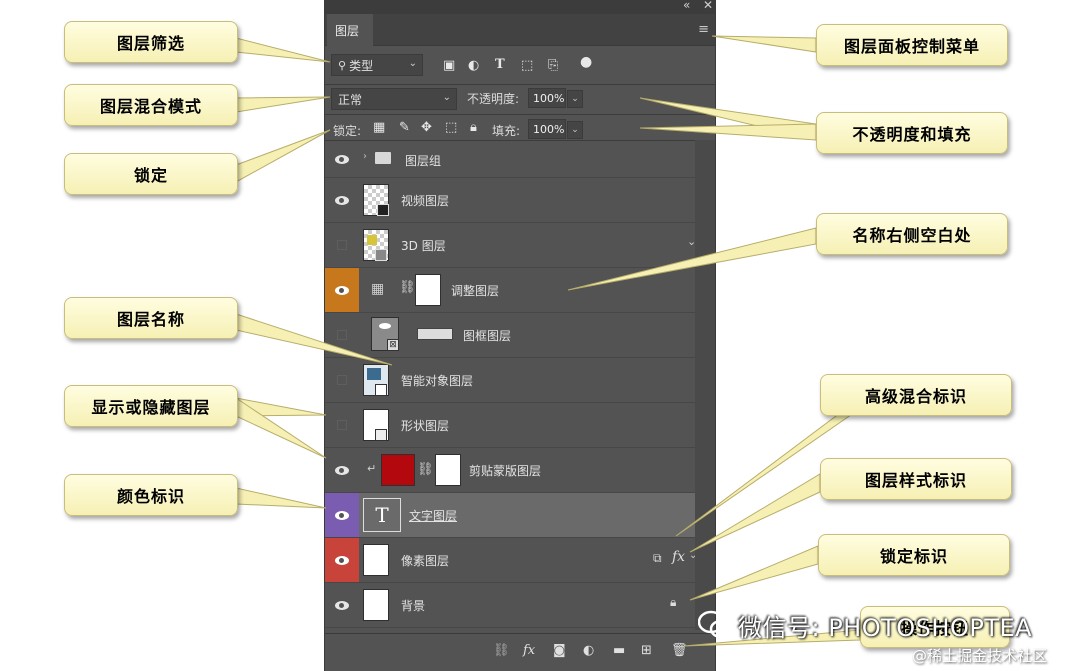  Describe the element at coordinates (511, 245) in the screenshot. I see `layer-row-3d: 3D 图层 ⌄` at that location.